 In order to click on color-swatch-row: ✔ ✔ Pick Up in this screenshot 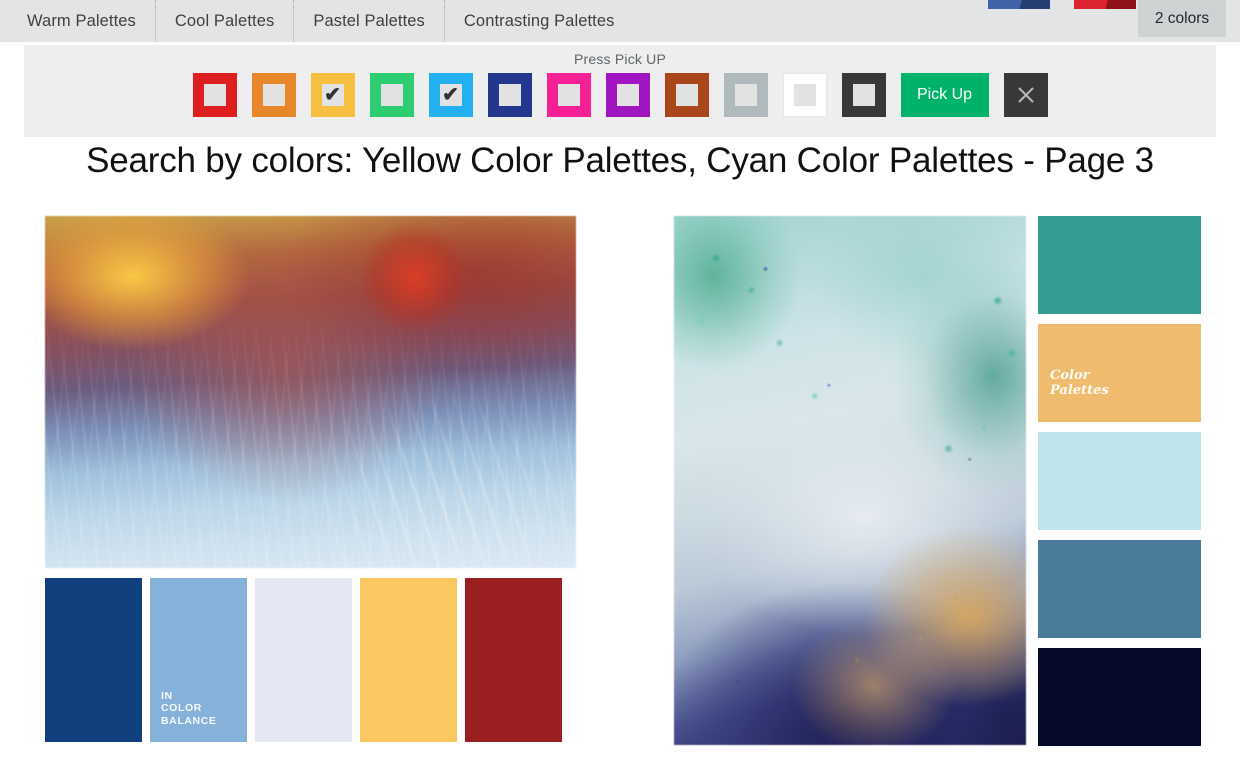, I will do `click(620, 95)`.